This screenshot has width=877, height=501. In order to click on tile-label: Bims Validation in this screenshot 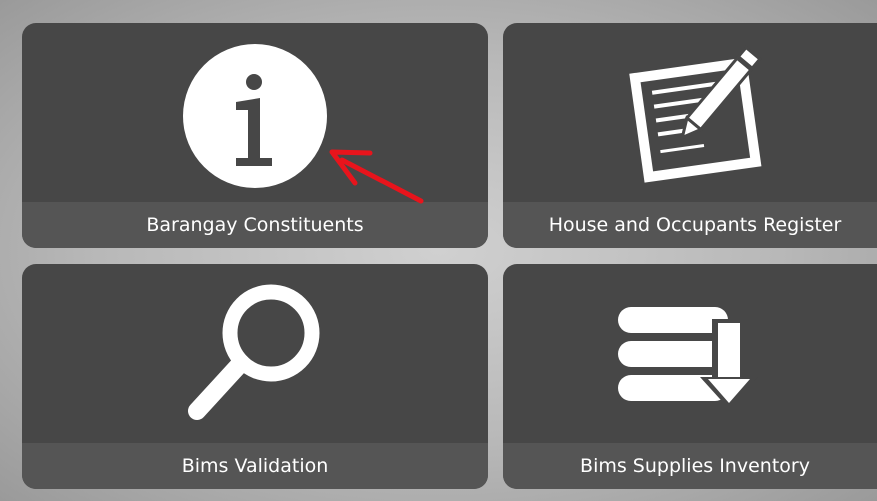, I will do `click(255, 466)`.